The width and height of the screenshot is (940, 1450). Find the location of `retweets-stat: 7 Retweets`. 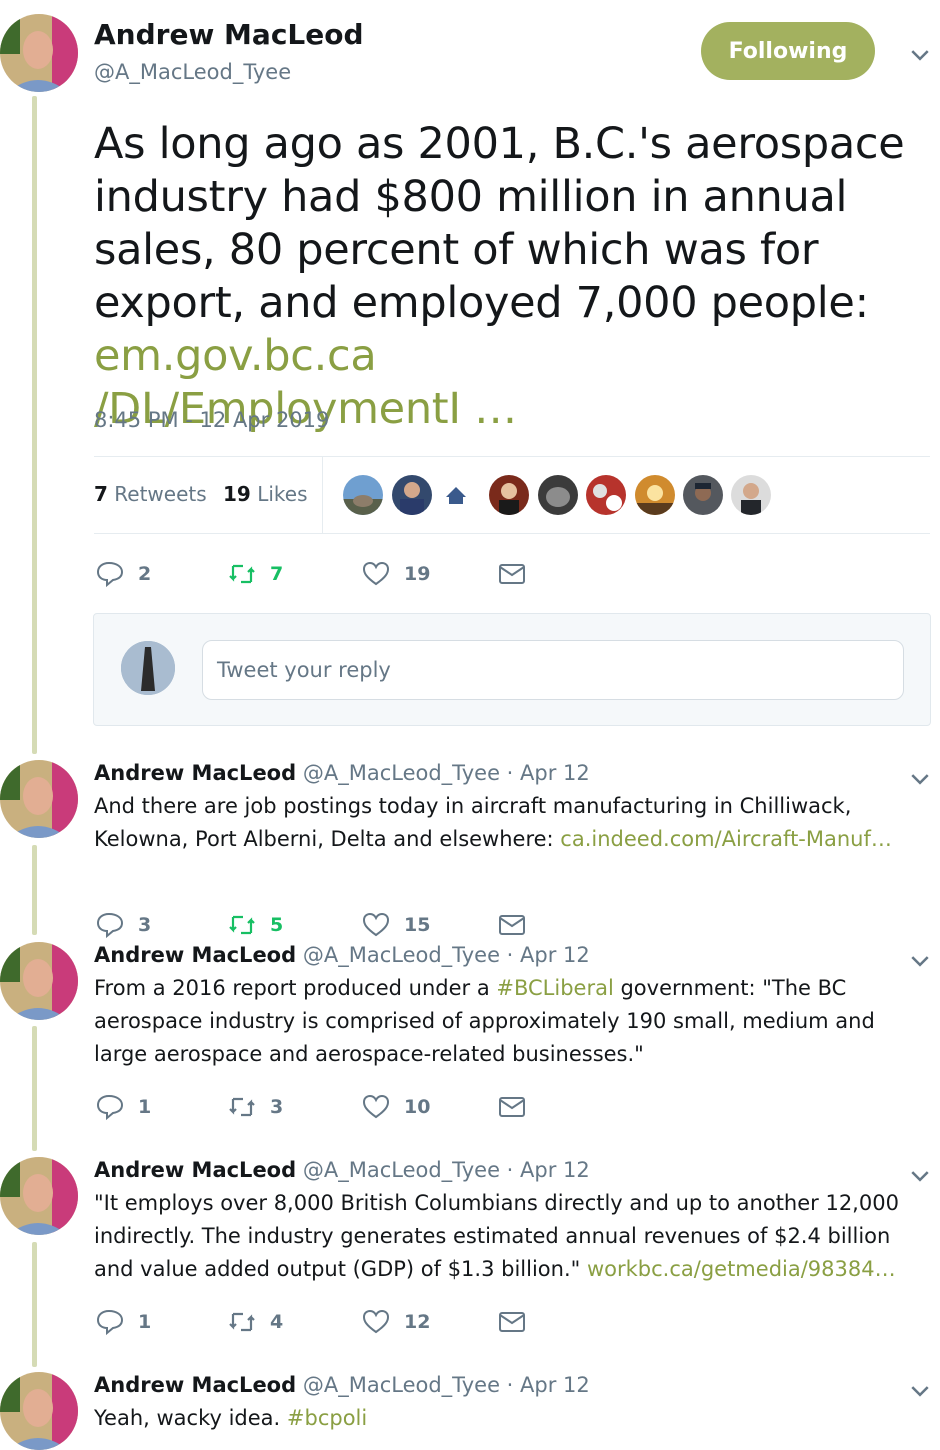

retweets-stat: 7 Retweets is located at coordinates (150, 494).